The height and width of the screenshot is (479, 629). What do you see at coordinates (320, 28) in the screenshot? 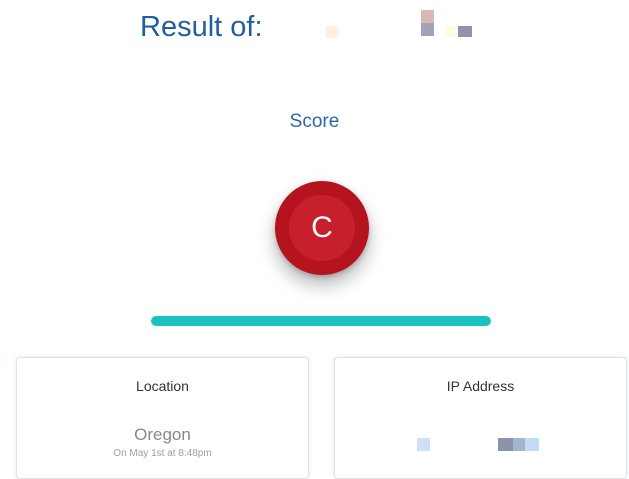
I see `result-header: Result of:` at bounding box center [320, 28].